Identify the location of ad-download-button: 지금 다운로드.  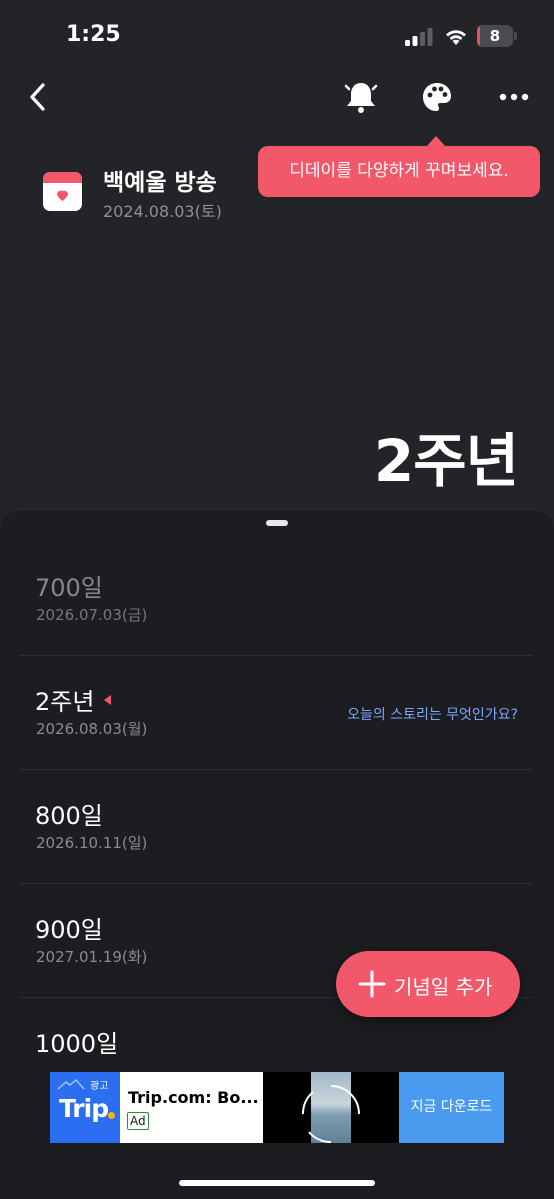
(451, 1107).